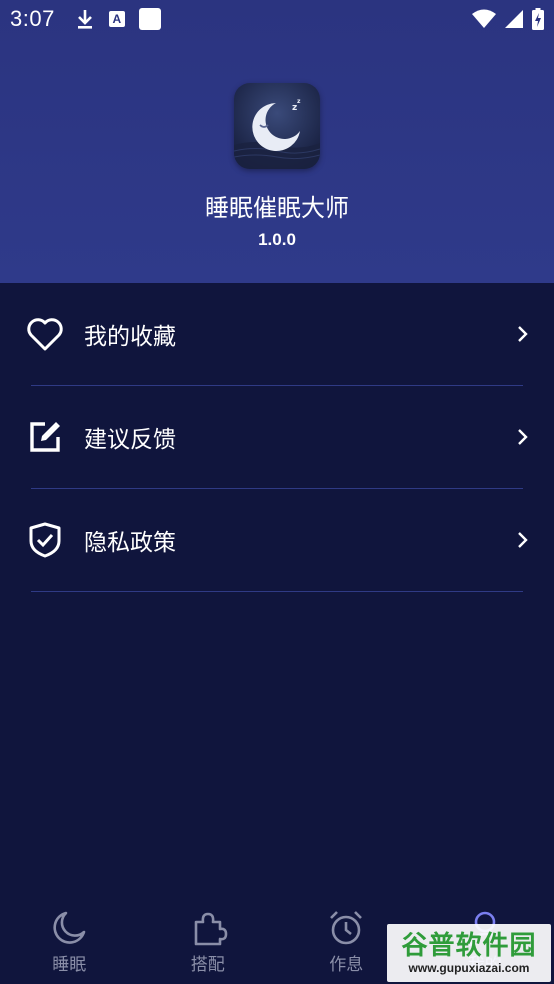 This screenshot has width=554, height=984. I want to click on menu-item-label: 隐私政策, so click(130, 543).